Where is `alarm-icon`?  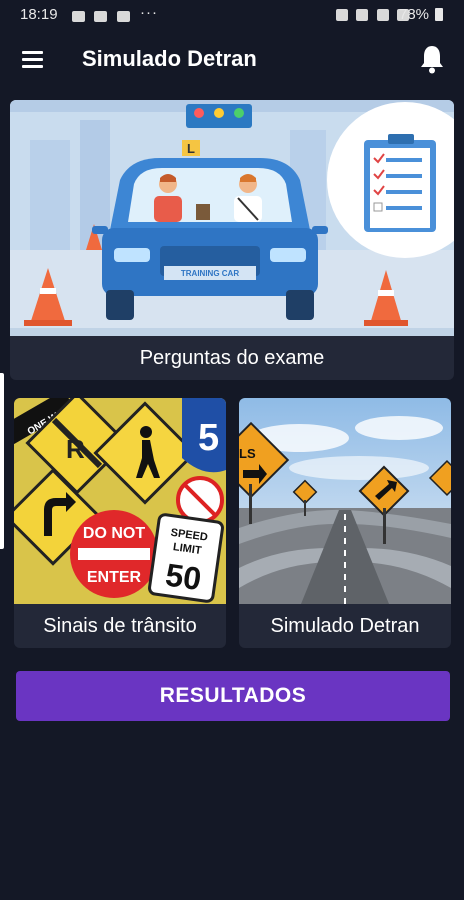
alarm-icon is located at coordinates (342, 15).